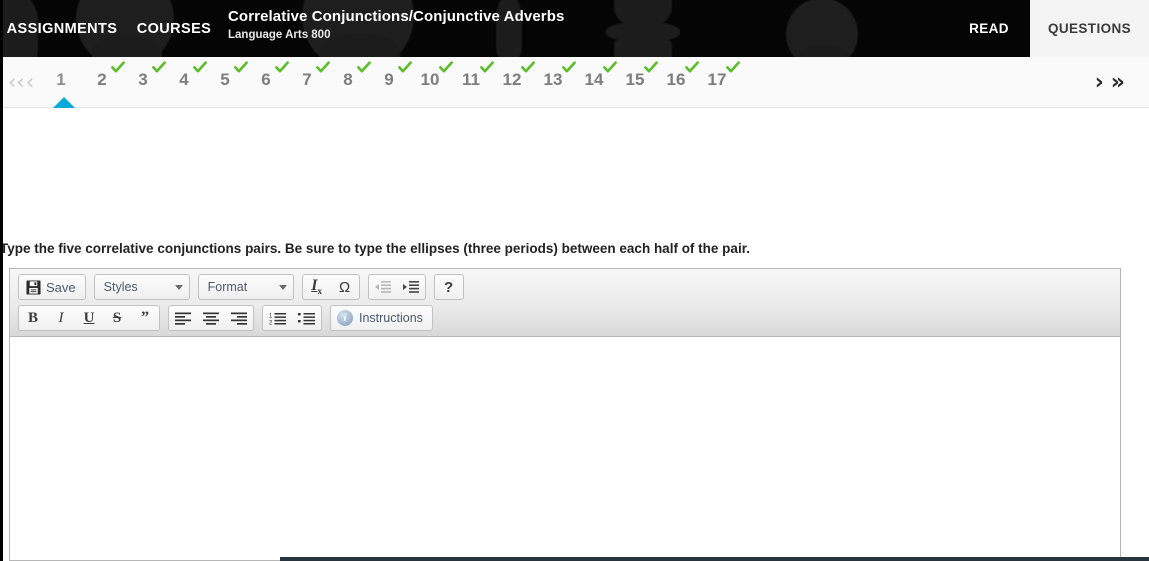  I want to click on question-nav-item-12: 12, so click(517, 82).